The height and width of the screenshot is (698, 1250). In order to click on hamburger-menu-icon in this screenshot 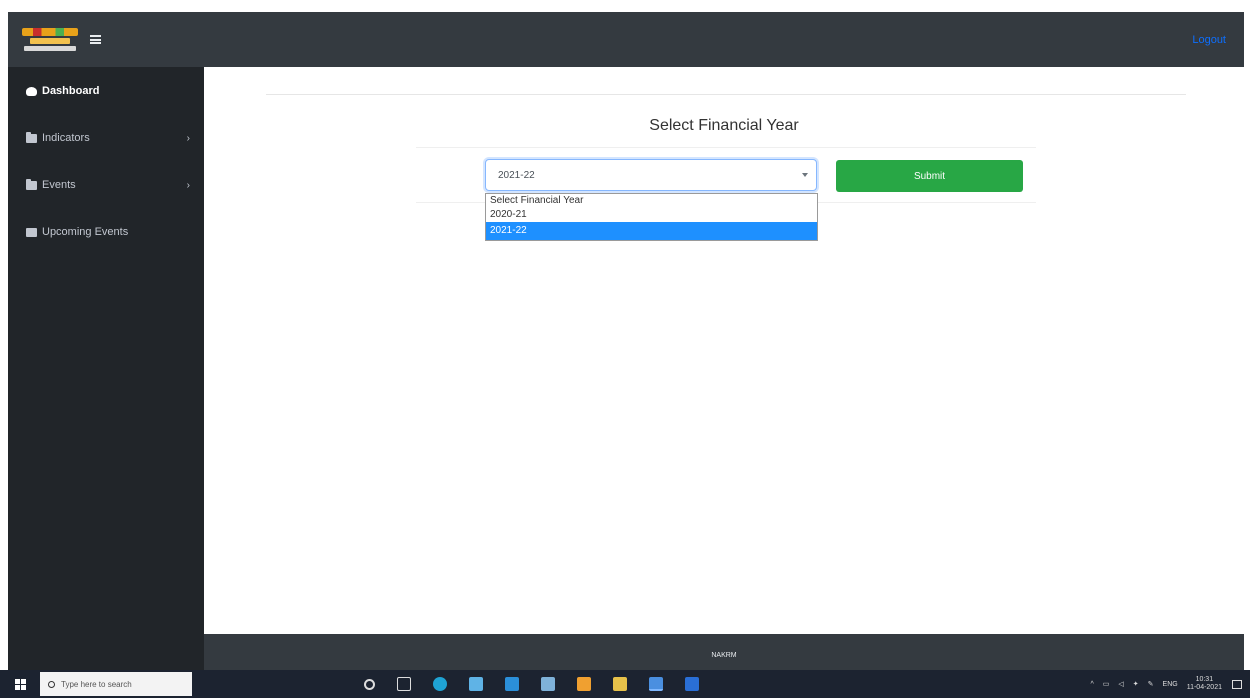, I will do `click(95, 39)`.